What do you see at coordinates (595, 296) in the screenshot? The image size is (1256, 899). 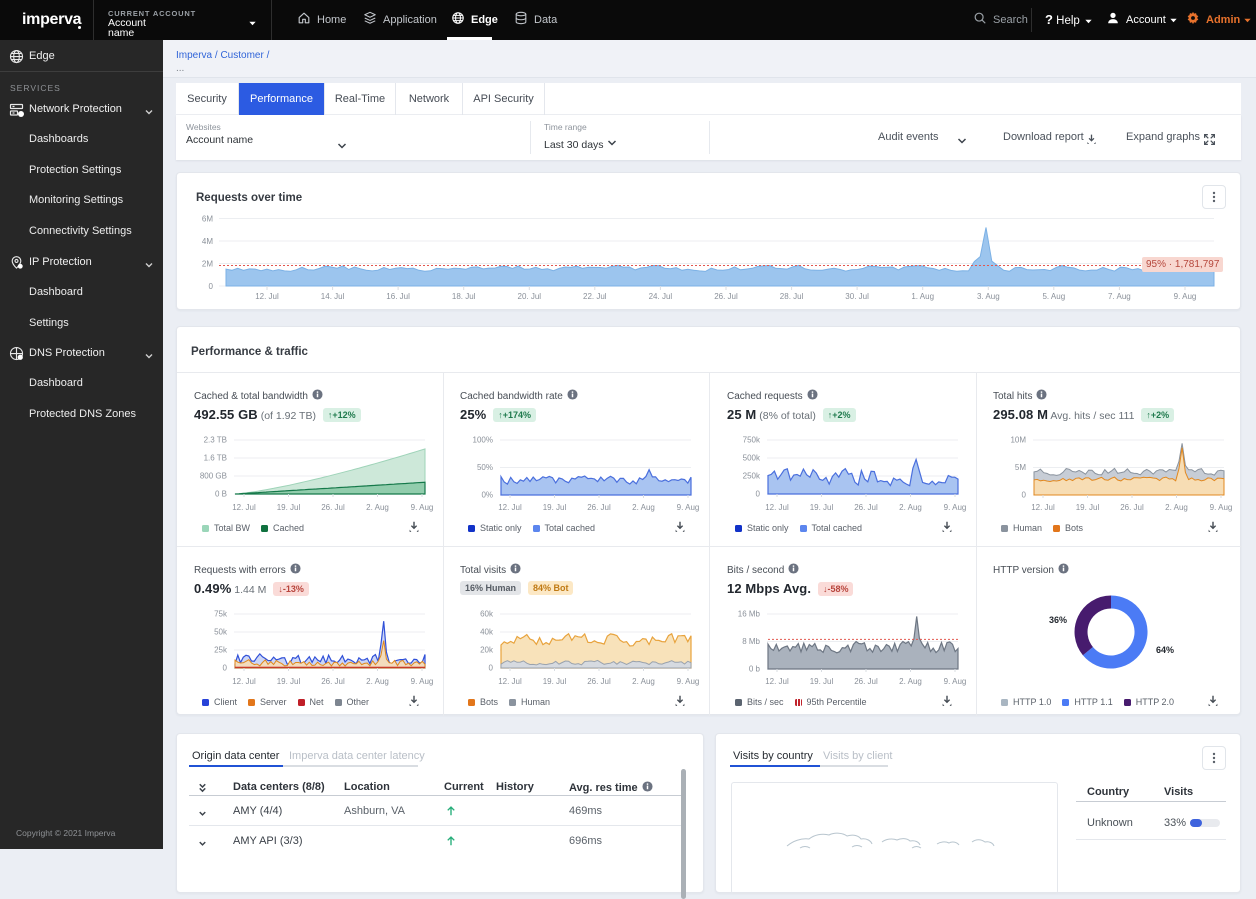 I see `svg-text: 22. Jul` at bounding box center [595, 296].